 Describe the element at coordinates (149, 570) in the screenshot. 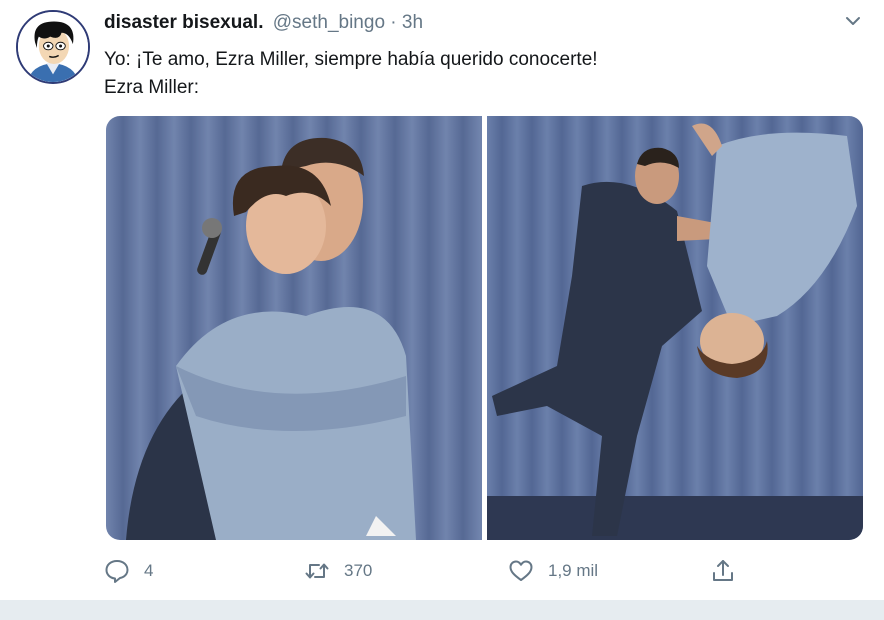

I see `reply-count: 4` at that location.